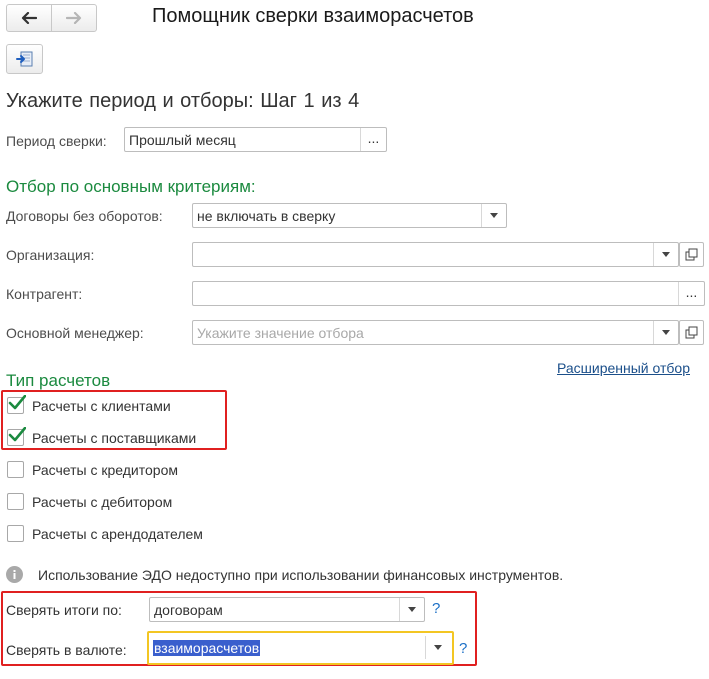 The height and width of the screenshot is (679, 709). Describe the element at coordinates (131, 186) in the screenshot. I see `criteria-heading: Отбор по основным критериям:` at that location.